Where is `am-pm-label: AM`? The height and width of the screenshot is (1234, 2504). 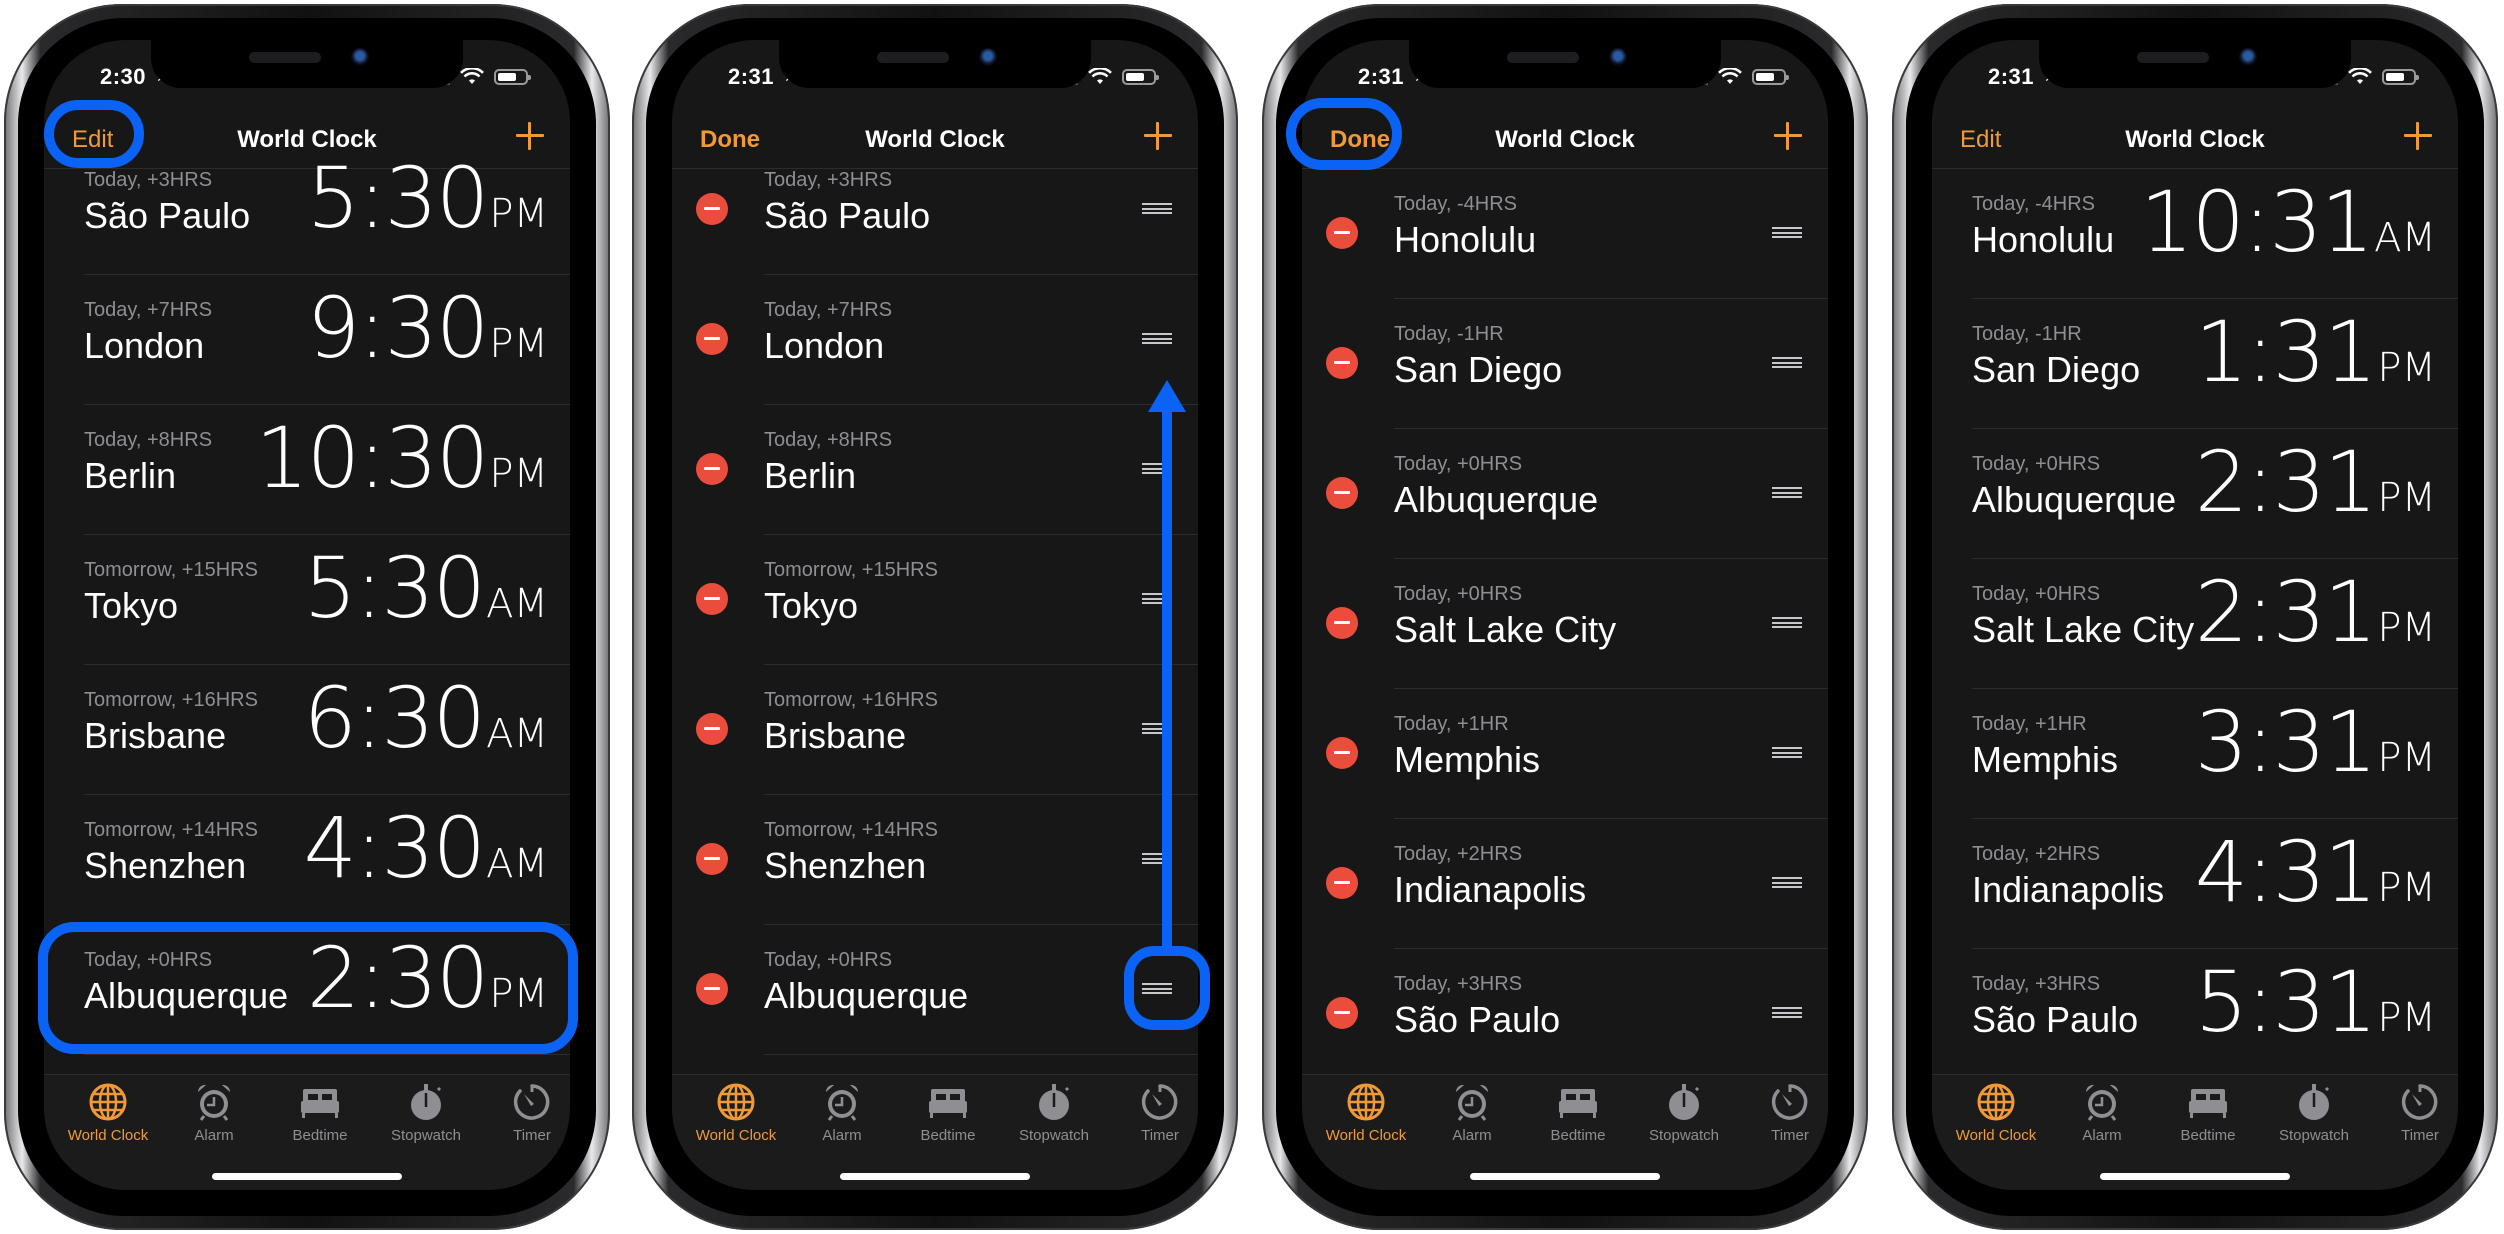
am-pm-label: AM is located at coordinates (517, 734).